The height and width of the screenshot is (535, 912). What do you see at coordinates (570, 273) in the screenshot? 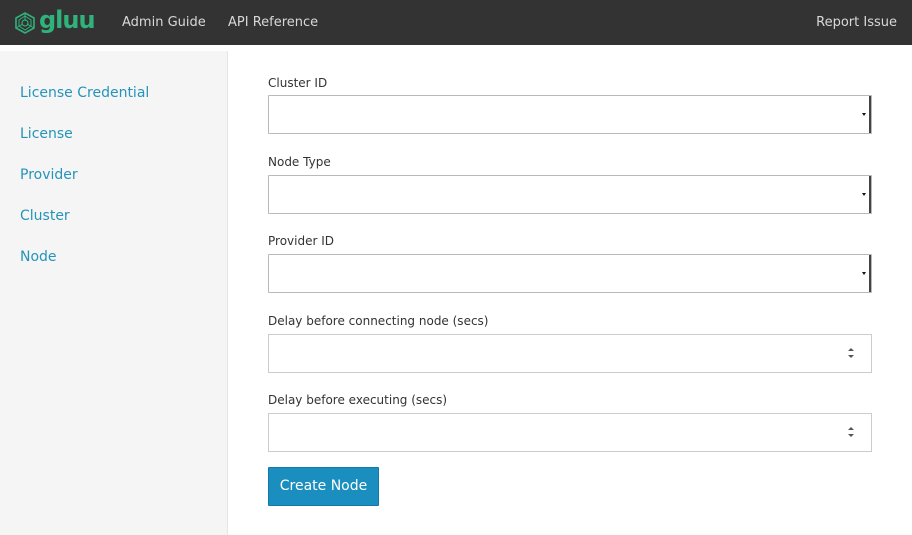
I see `provider-id-select` at bounding box center [570, 273].